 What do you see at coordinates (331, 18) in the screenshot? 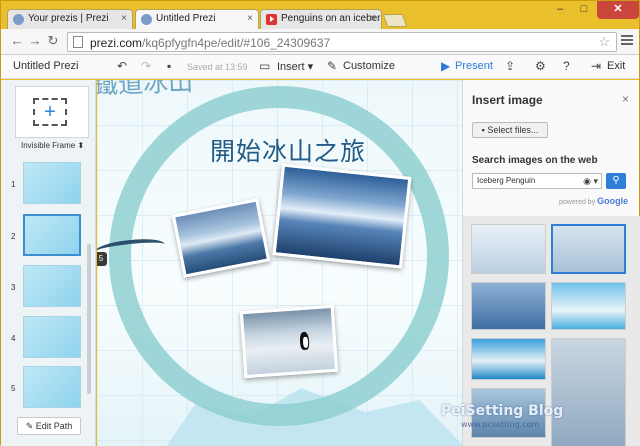
I see `tab-label: Penguins on an iceberg` at bounding box center [331, 18].